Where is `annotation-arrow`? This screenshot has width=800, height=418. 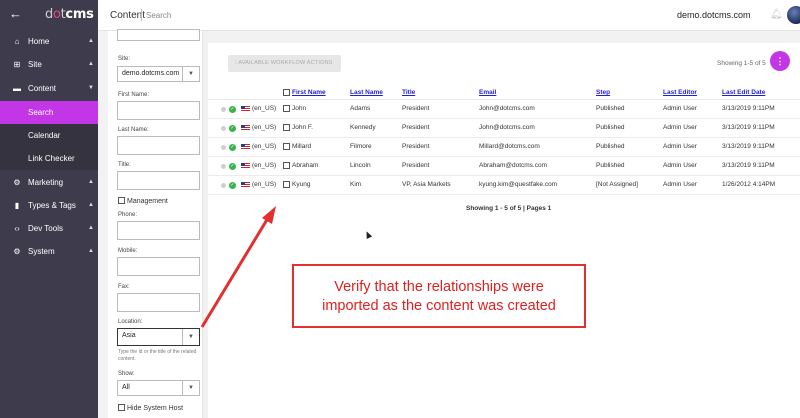
annotation-arrow is located at coordinates (238, 267).